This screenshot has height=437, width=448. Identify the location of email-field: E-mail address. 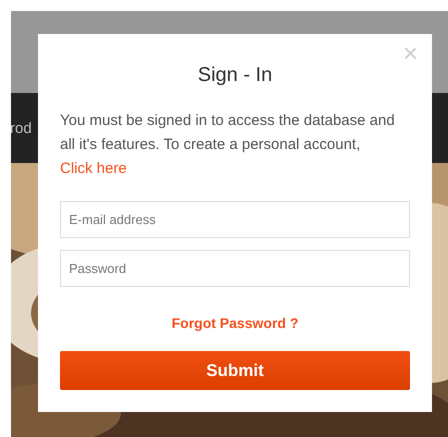
(235, 219).